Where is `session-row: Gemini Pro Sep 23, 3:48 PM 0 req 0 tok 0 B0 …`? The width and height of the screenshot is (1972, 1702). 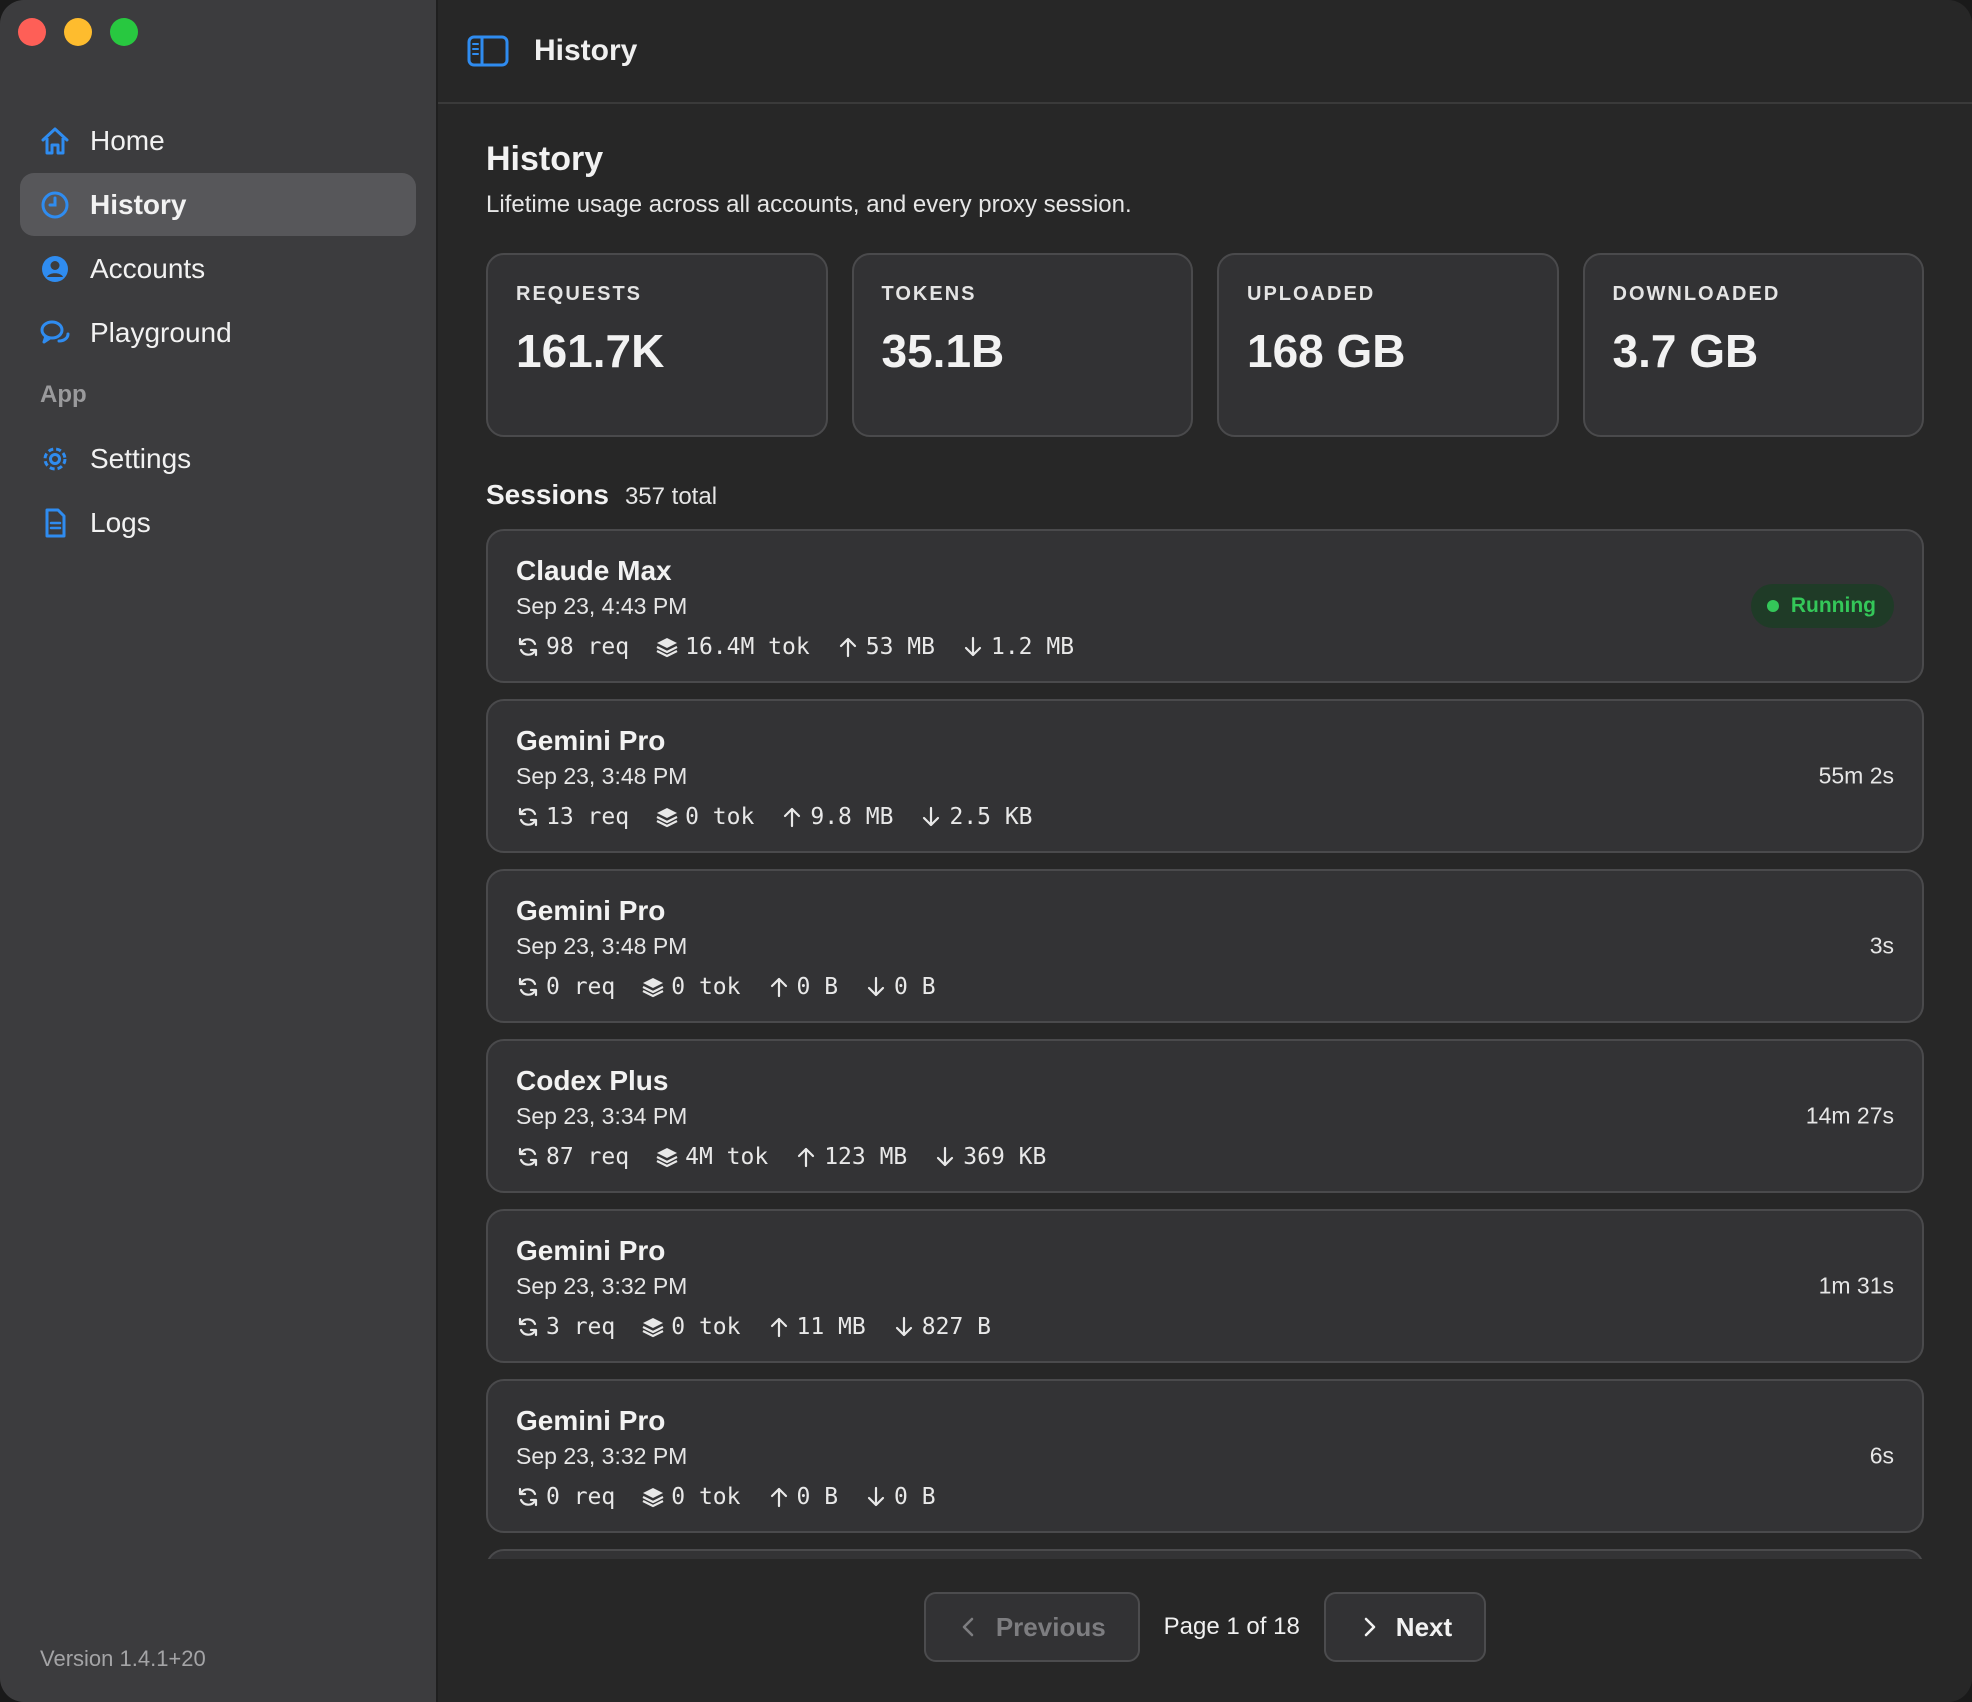 session-row: Gemini Pro Sep 23, 3:48 PM 0 req 0 tok 0 B0 … is located at coordinates (1205, 946).